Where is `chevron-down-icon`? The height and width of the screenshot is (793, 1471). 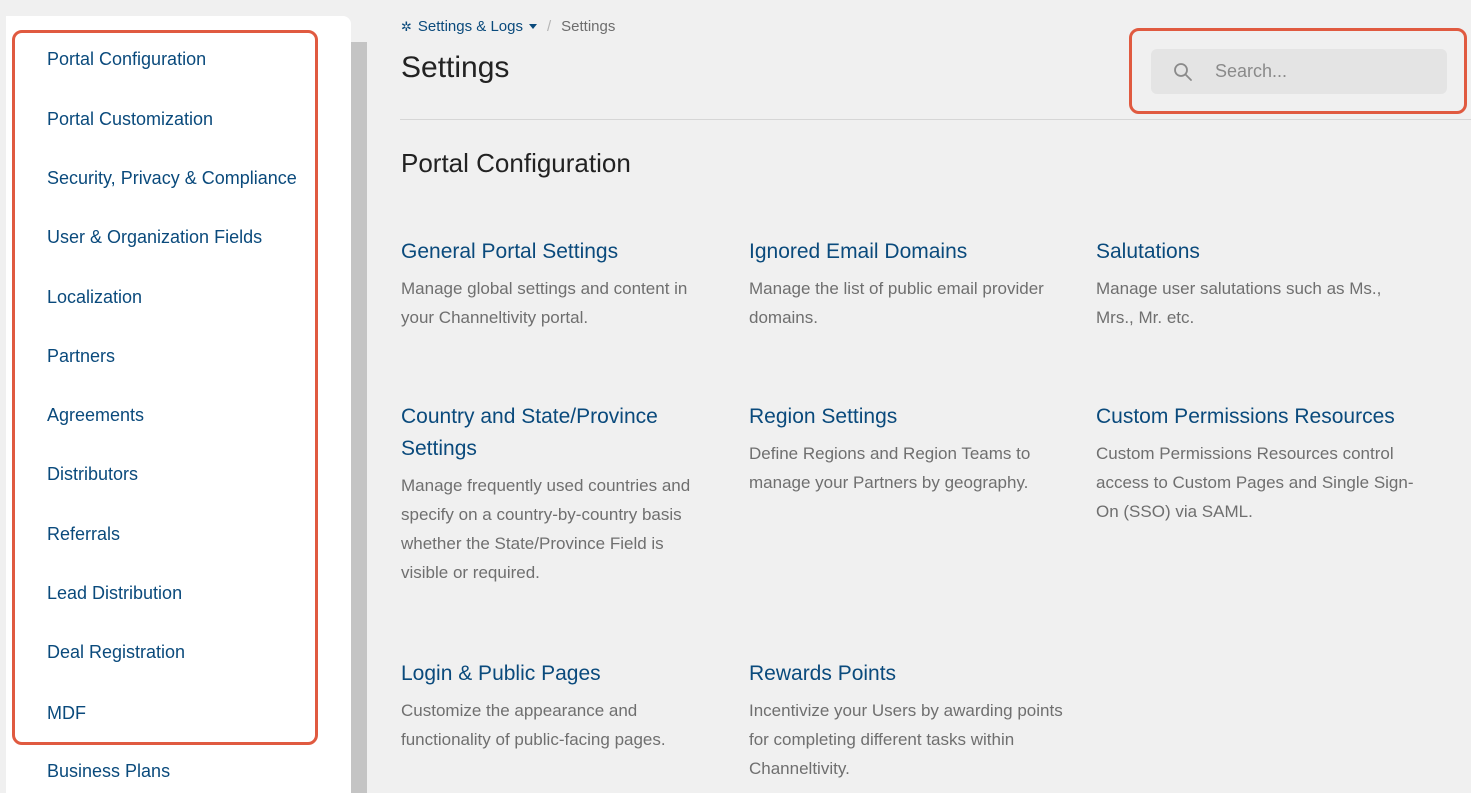
chevron-down-icon is located at coordinates (532, 26).